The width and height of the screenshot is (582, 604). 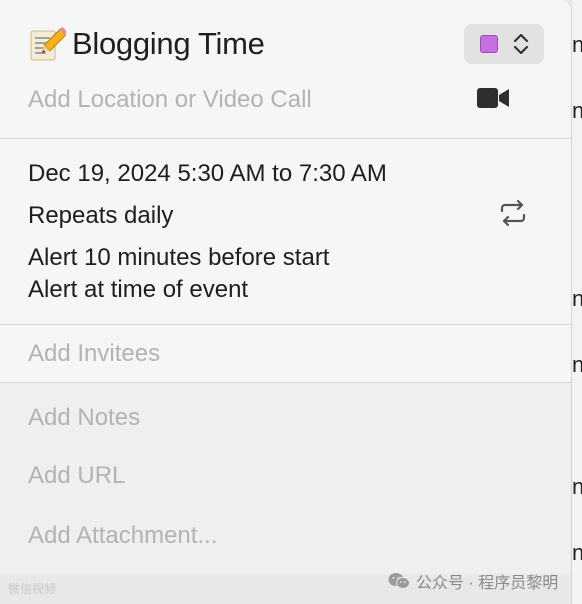 What do you see at coordinates (168, 44) in the screenshot?
I see `event-title: Blogging Time` at bounding box center [168, 44].